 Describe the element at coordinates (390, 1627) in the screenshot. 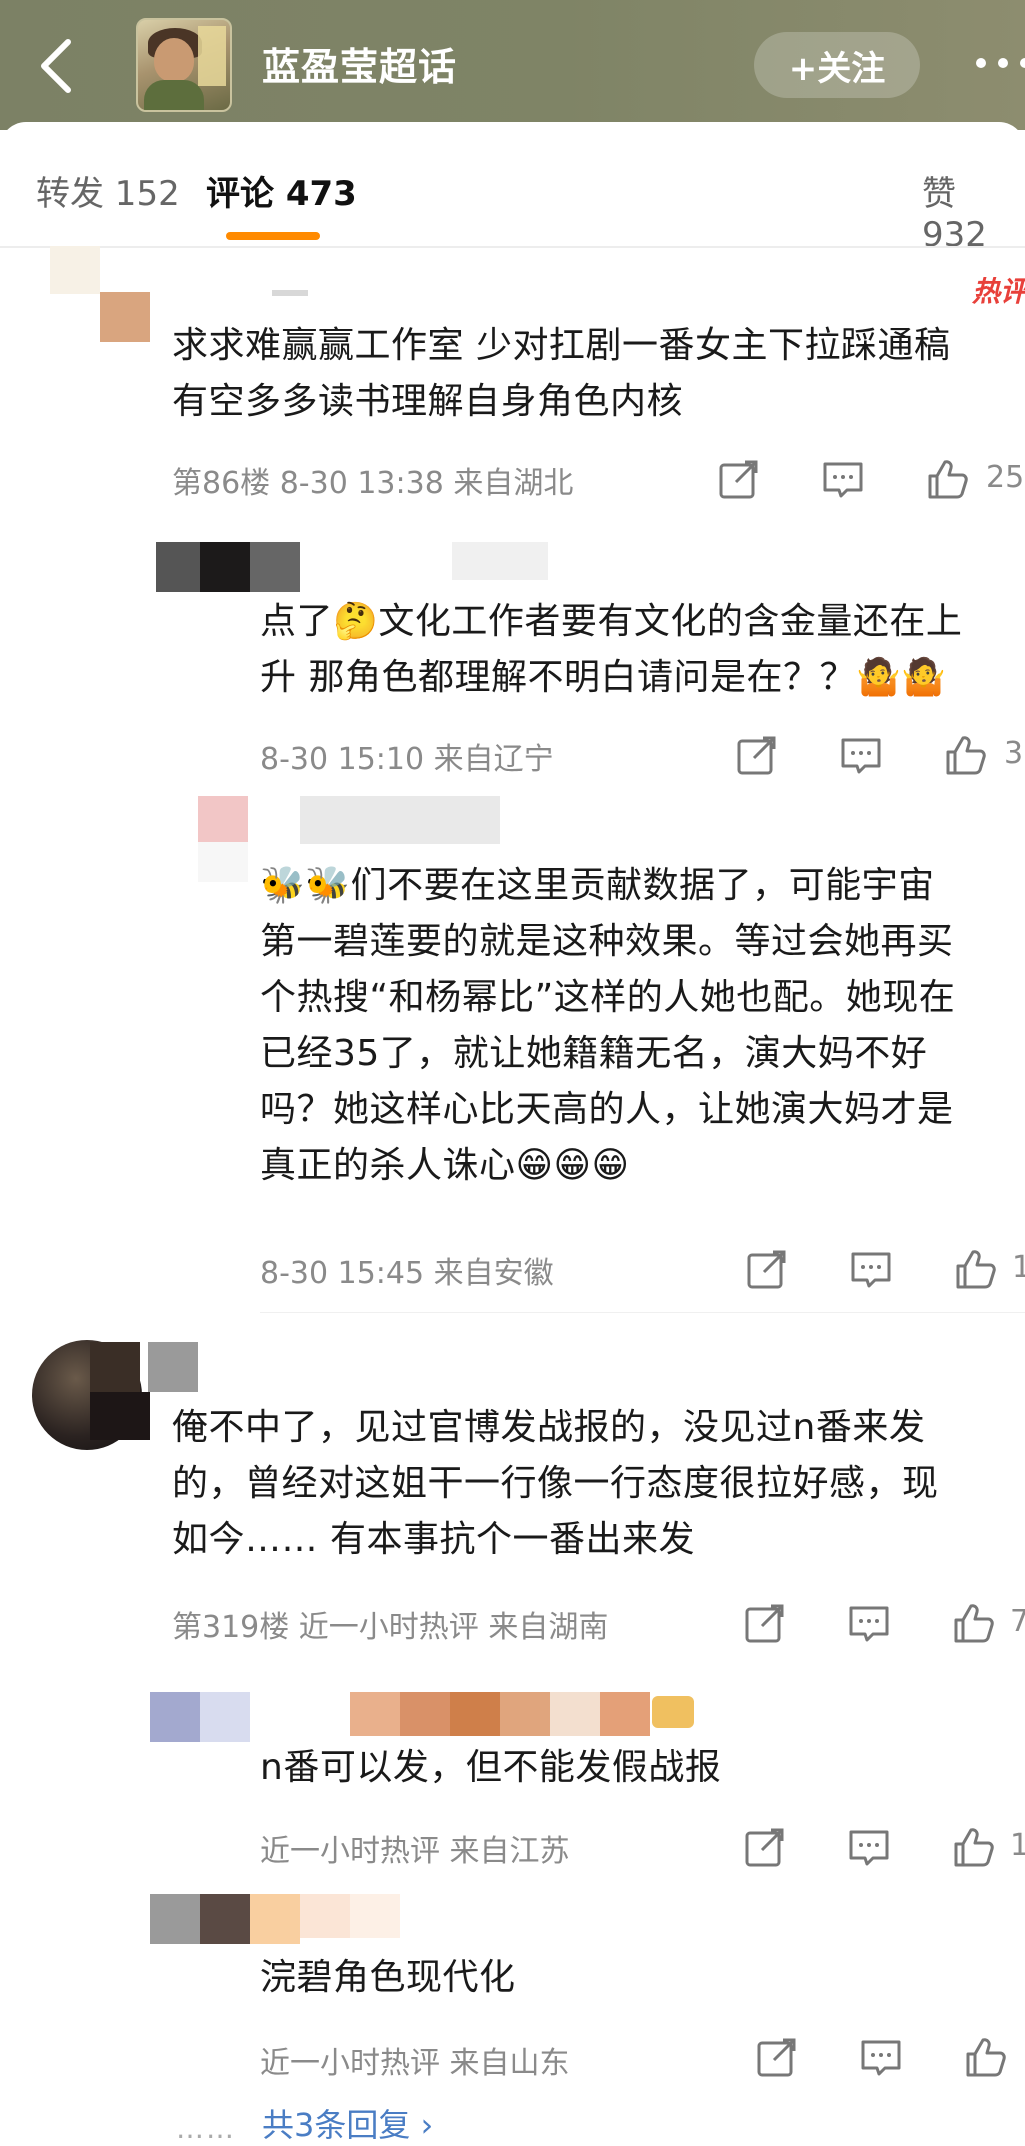

I see `comment-meta: 第319楼 近一小时热评 来自湖南` at that location.